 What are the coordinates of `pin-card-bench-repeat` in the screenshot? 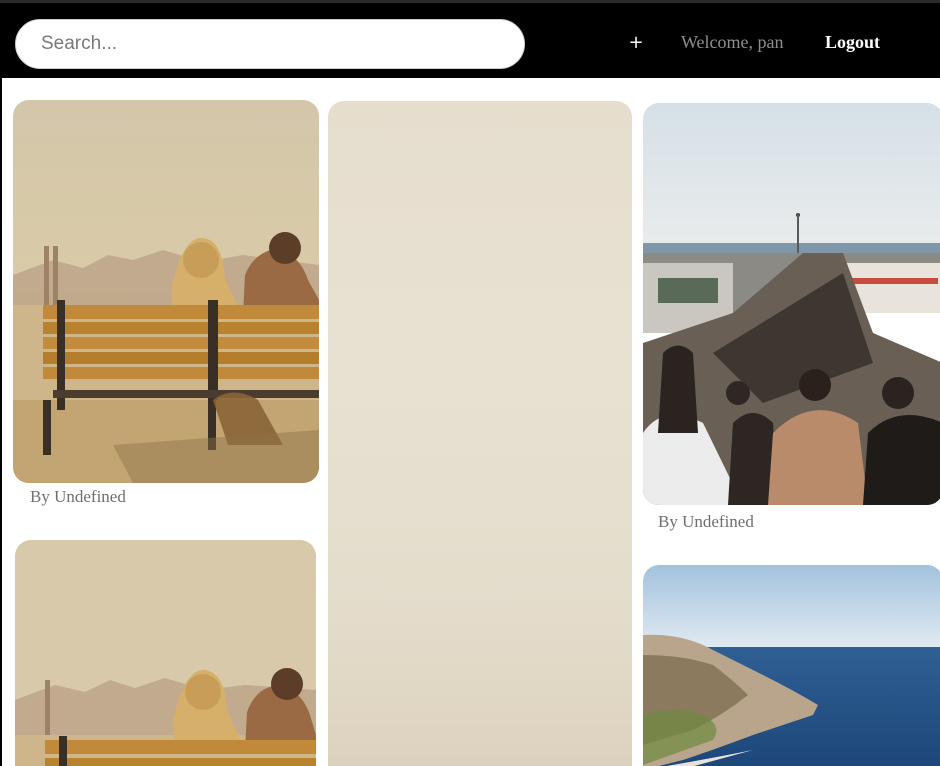 It's located at (165, 653).